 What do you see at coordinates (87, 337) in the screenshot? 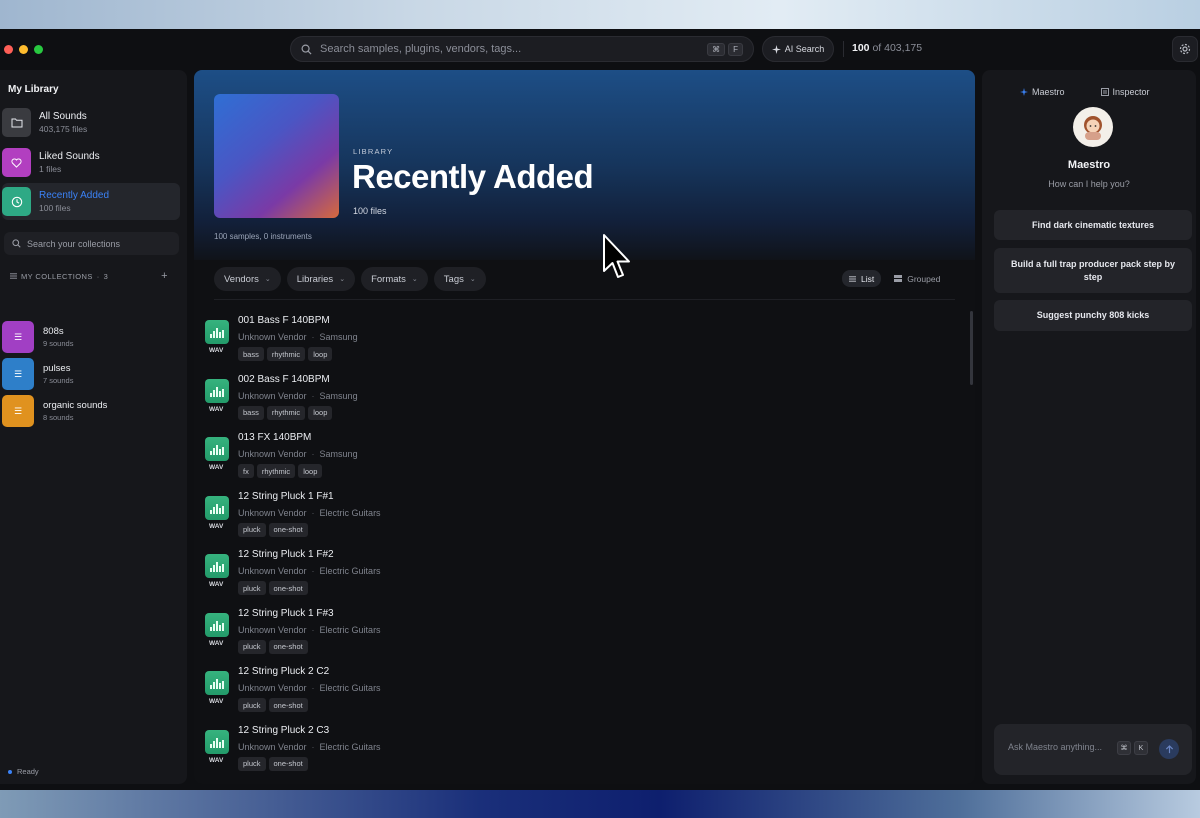
I see `collection-item-808s: ☰ 808s 9 sounds` at bounding box center [87, 337].